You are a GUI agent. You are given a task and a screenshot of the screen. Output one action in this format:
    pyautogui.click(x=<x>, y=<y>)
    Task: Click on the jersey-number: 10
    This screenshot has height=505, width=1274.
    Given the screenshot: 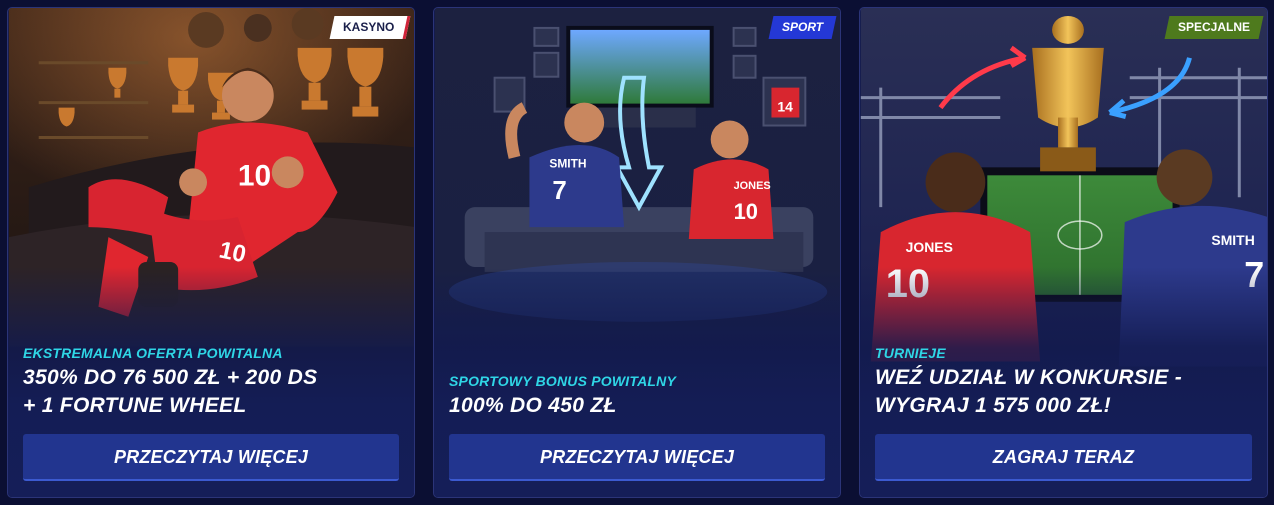 What is the action you would take?
    pyautogui.click(x=254, y=175)
    